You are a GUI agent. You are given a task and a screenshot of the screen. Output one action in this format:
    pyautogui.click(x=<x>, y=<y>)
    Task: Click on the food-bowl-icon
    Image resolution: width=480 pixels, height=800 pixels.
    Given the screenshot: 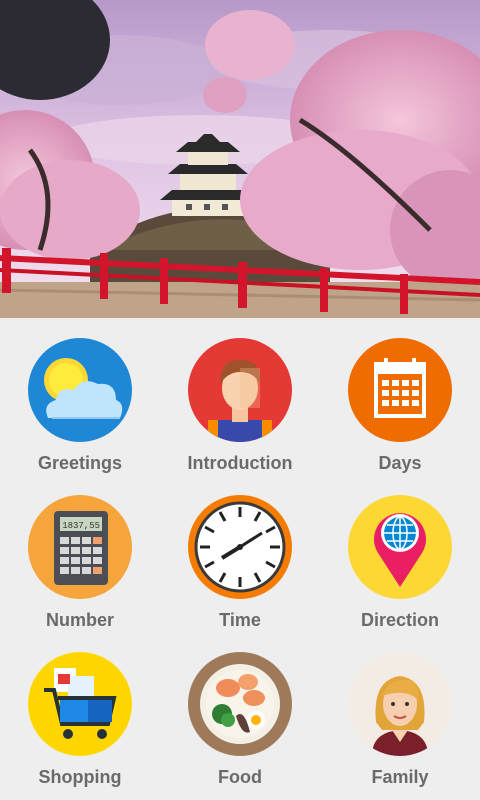 What is the action you would take?
    pyautogui.click(x=240, y=704)
    